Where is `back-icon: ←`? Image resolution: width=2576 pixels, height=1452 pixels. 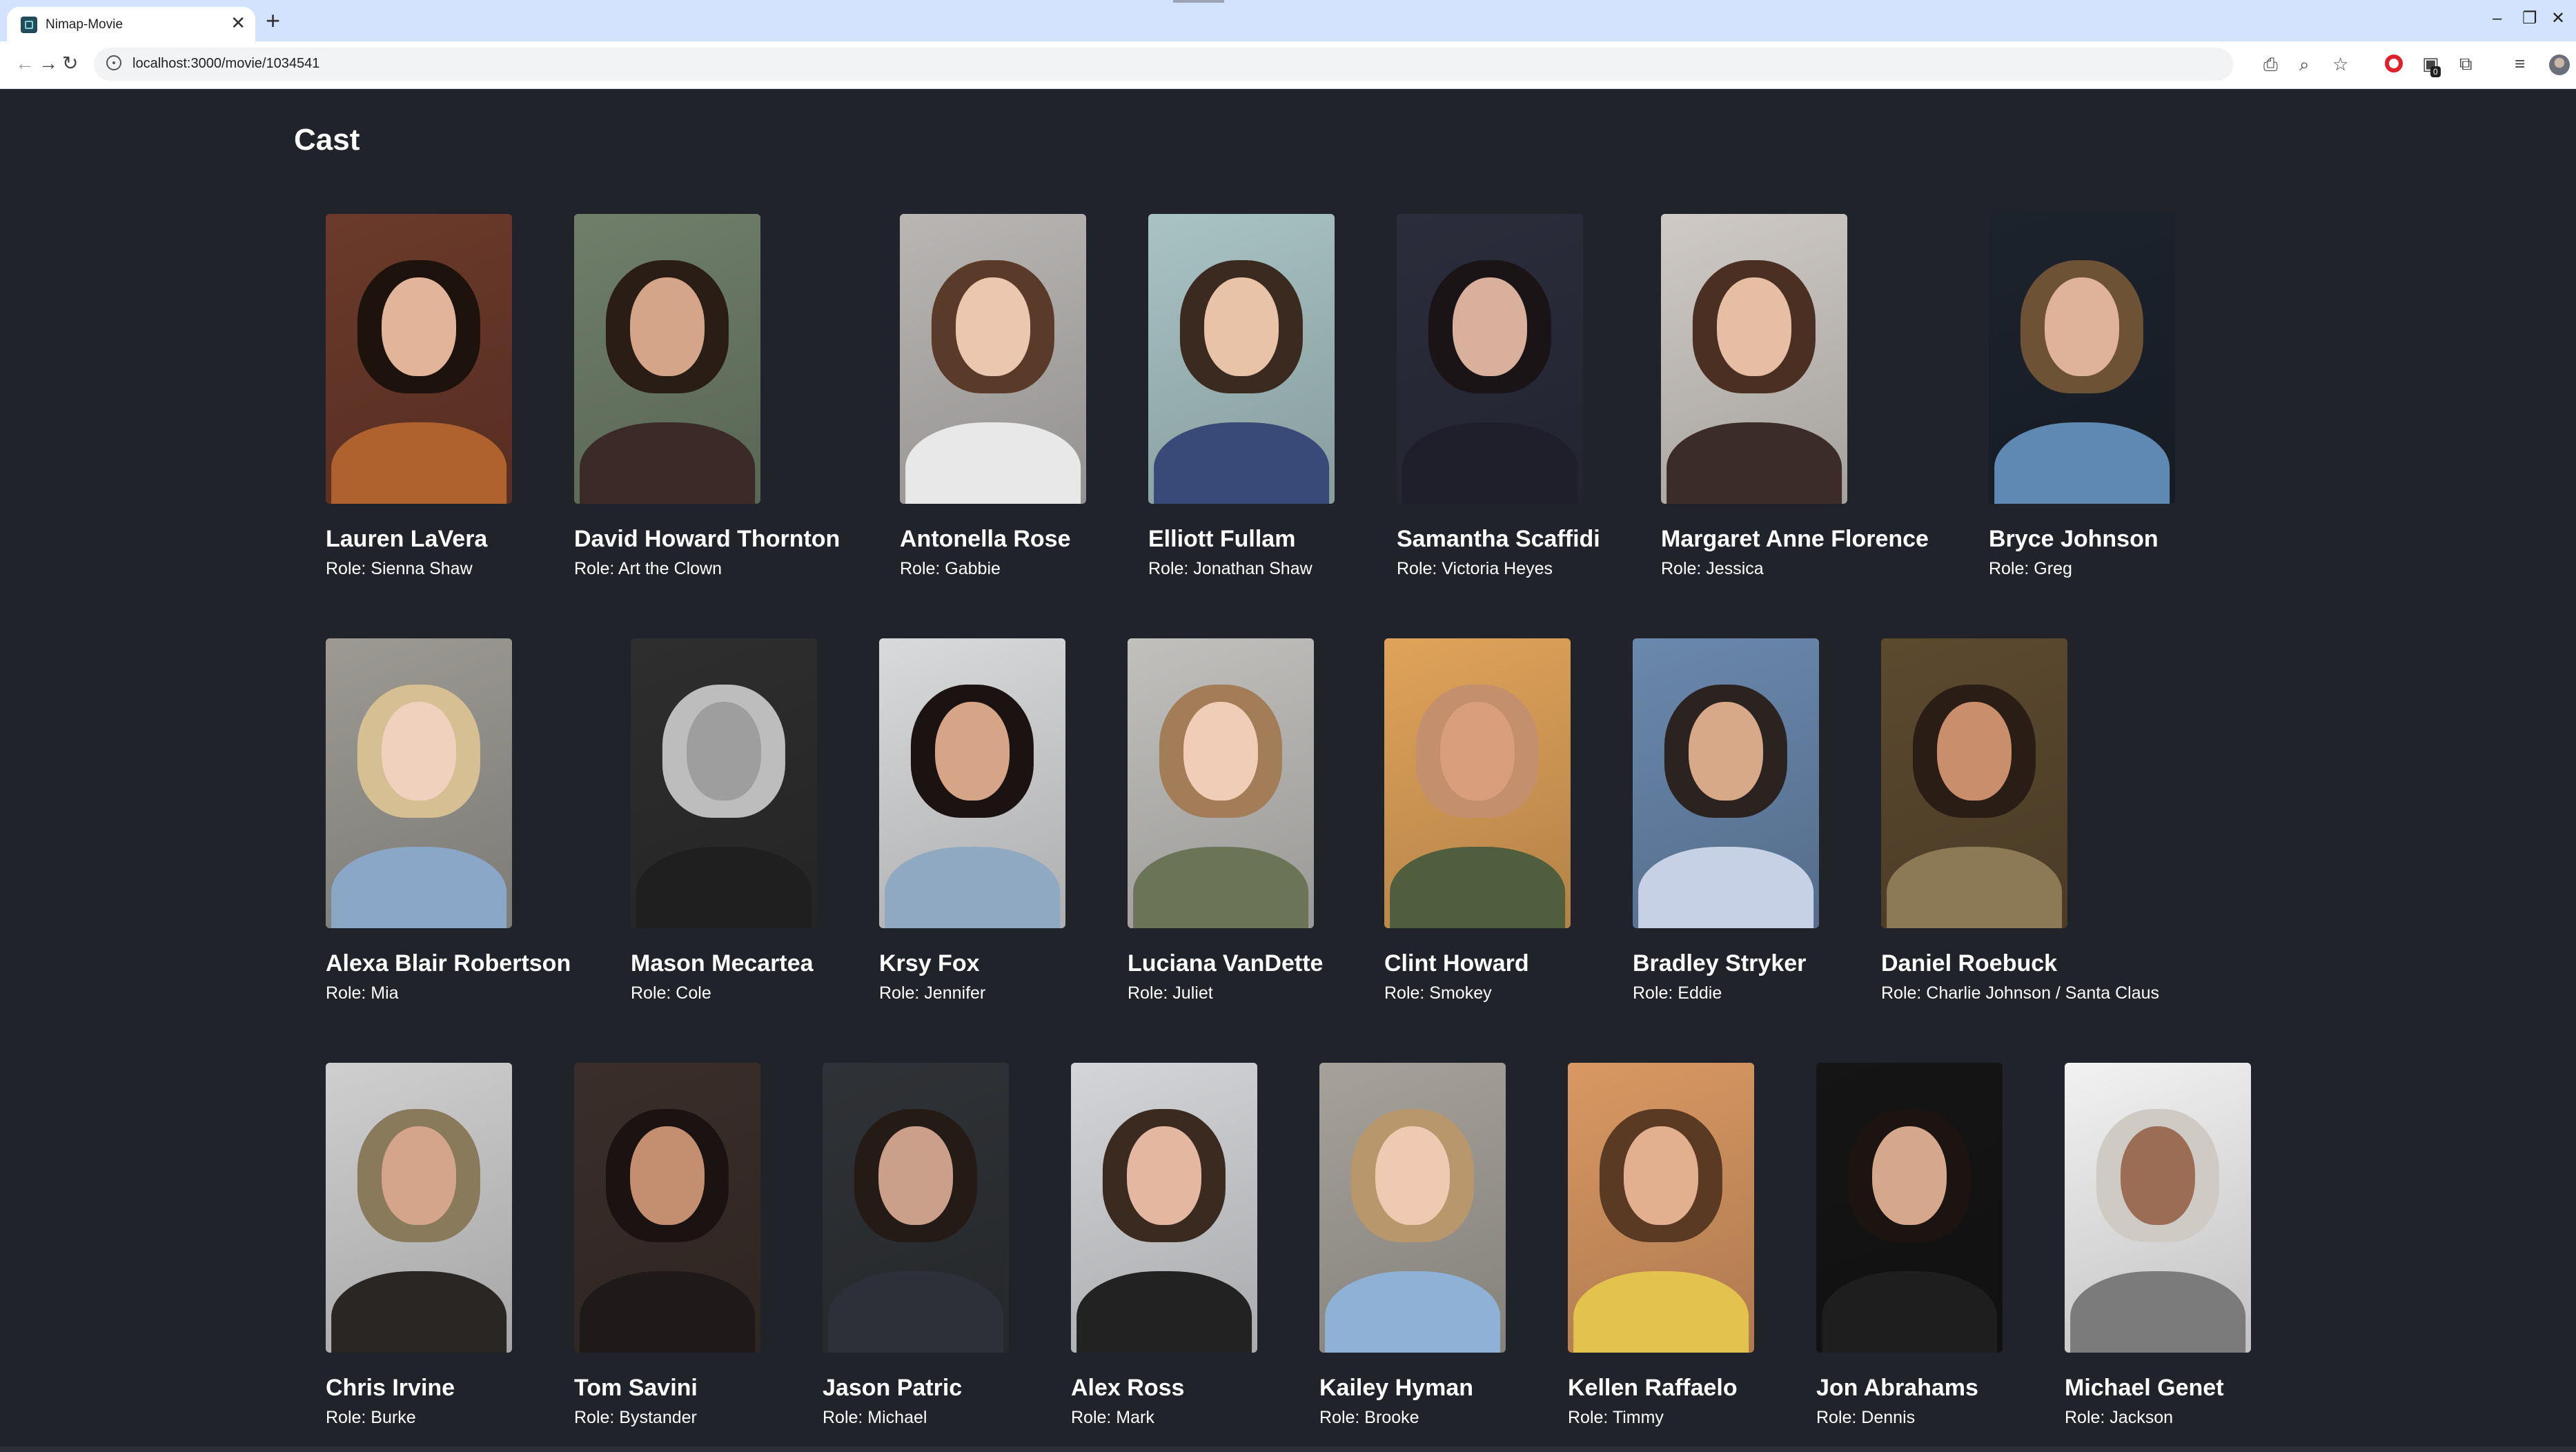
back-icon: ← is located at coordinates (25, 63).